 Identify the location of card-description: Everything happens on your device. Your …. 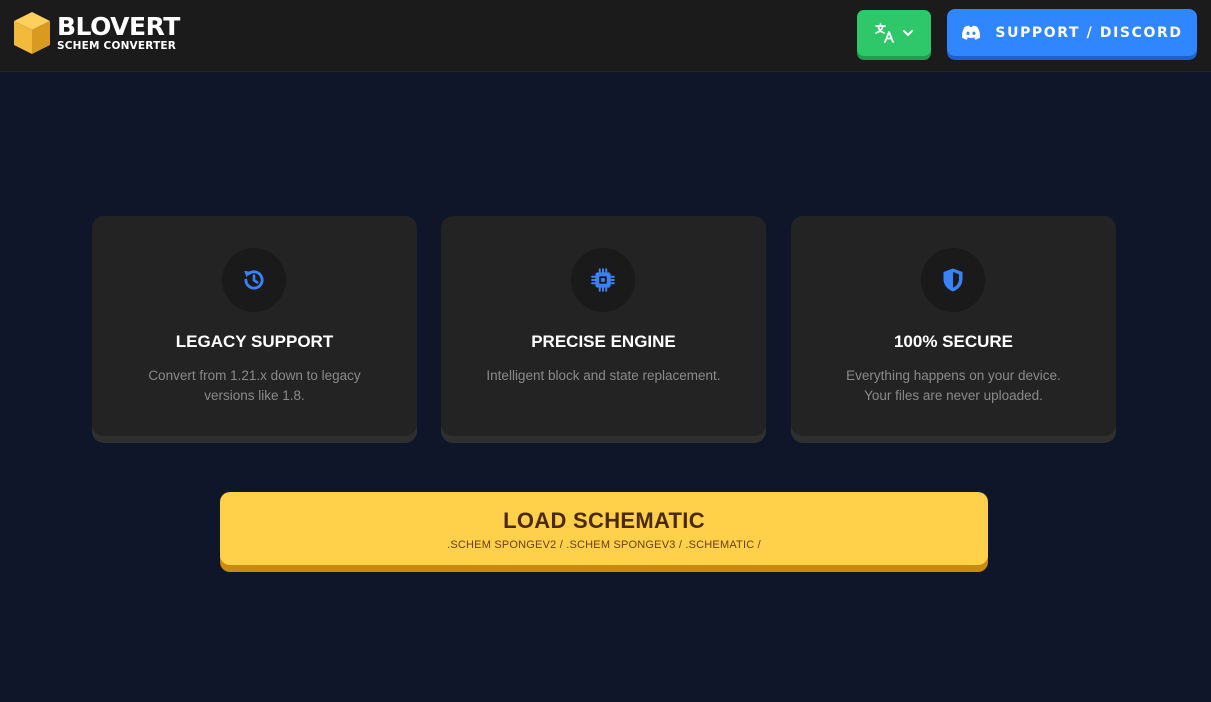
(953, 385).